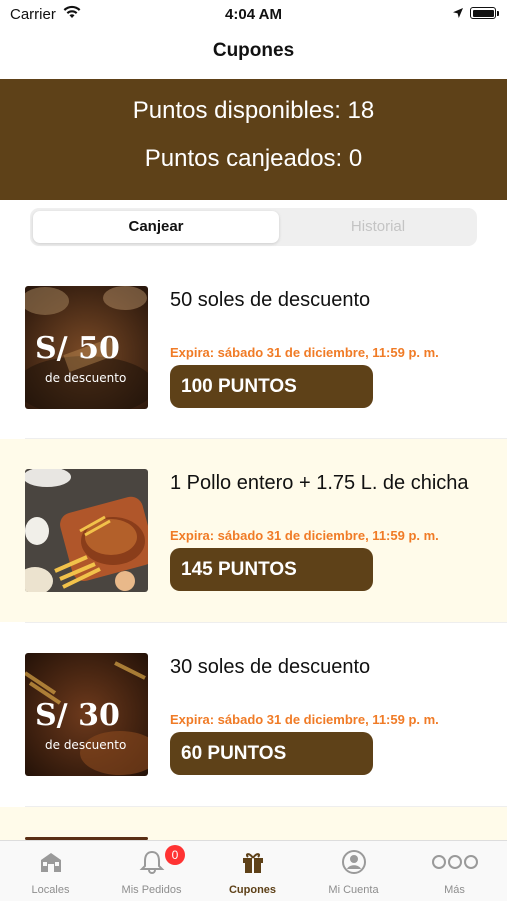 The image size is (507, 901). What do you see at coordinates (271, 569) in the screenshot?
I see `redeem-points-button: 145 PUNTOS` at bounding box center [271, 569].